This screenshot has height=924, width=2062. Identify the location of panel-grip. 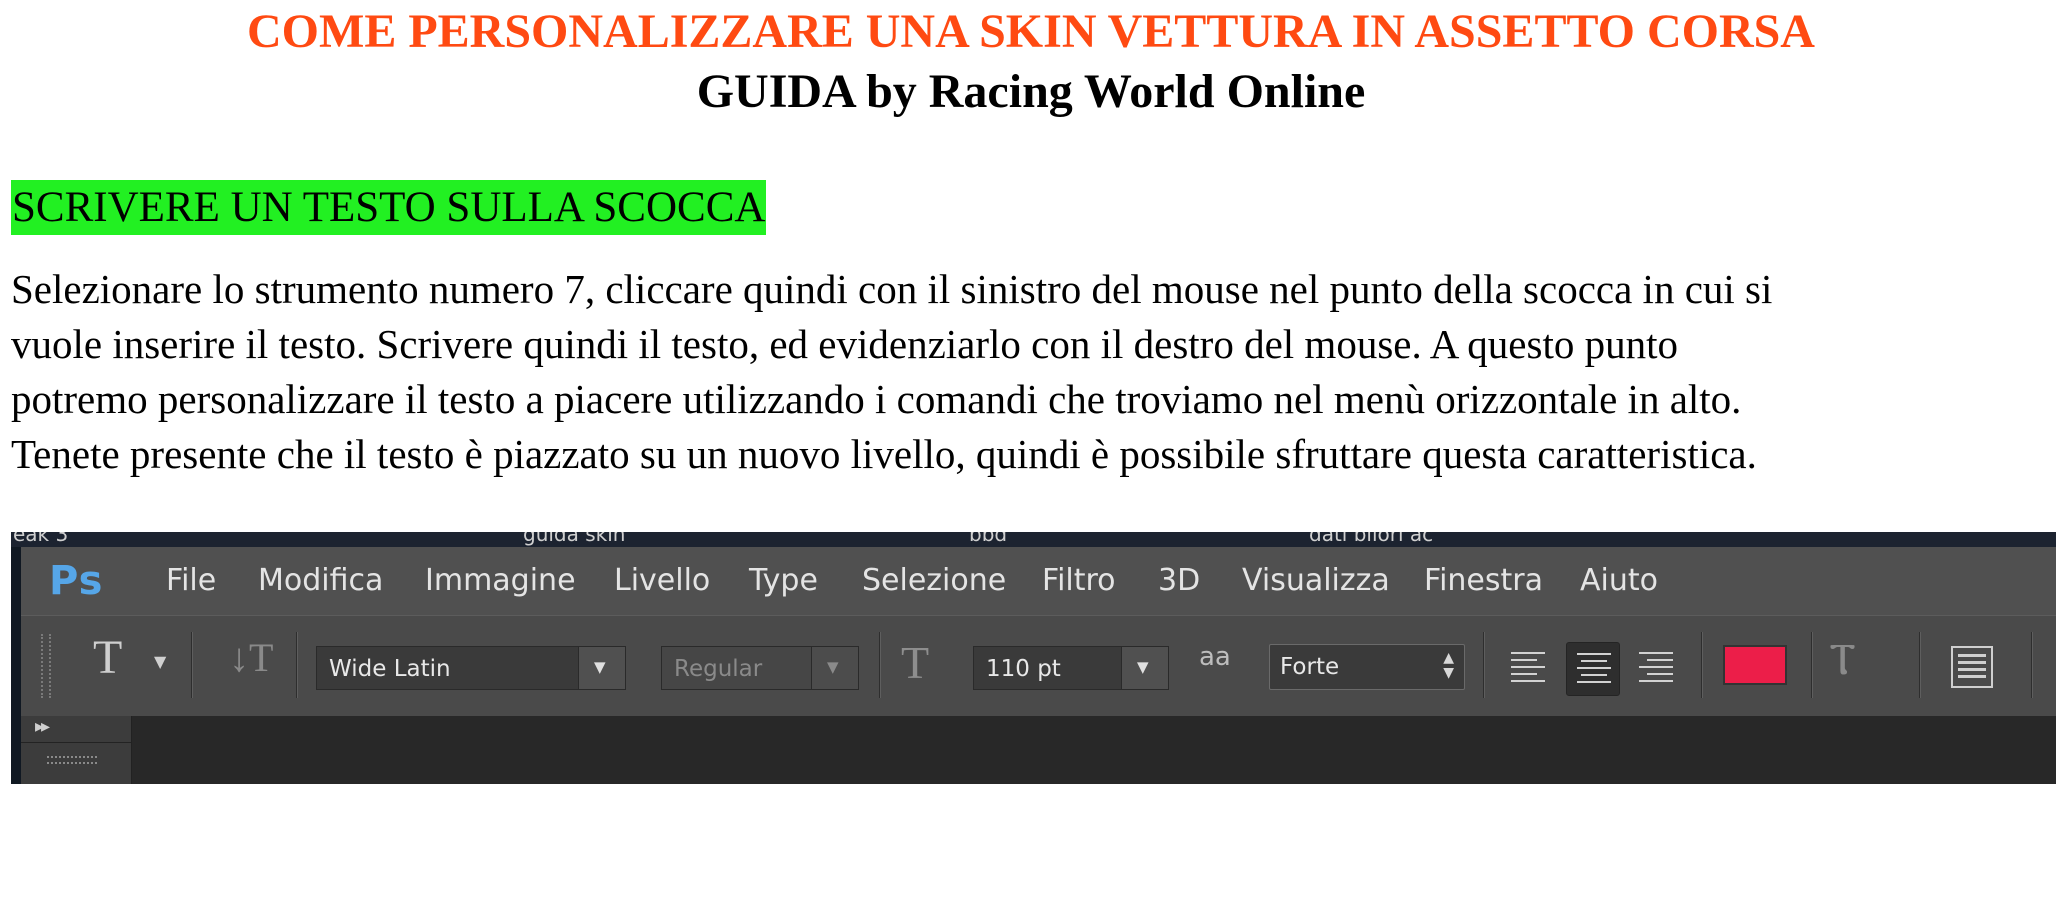
(72, 760).